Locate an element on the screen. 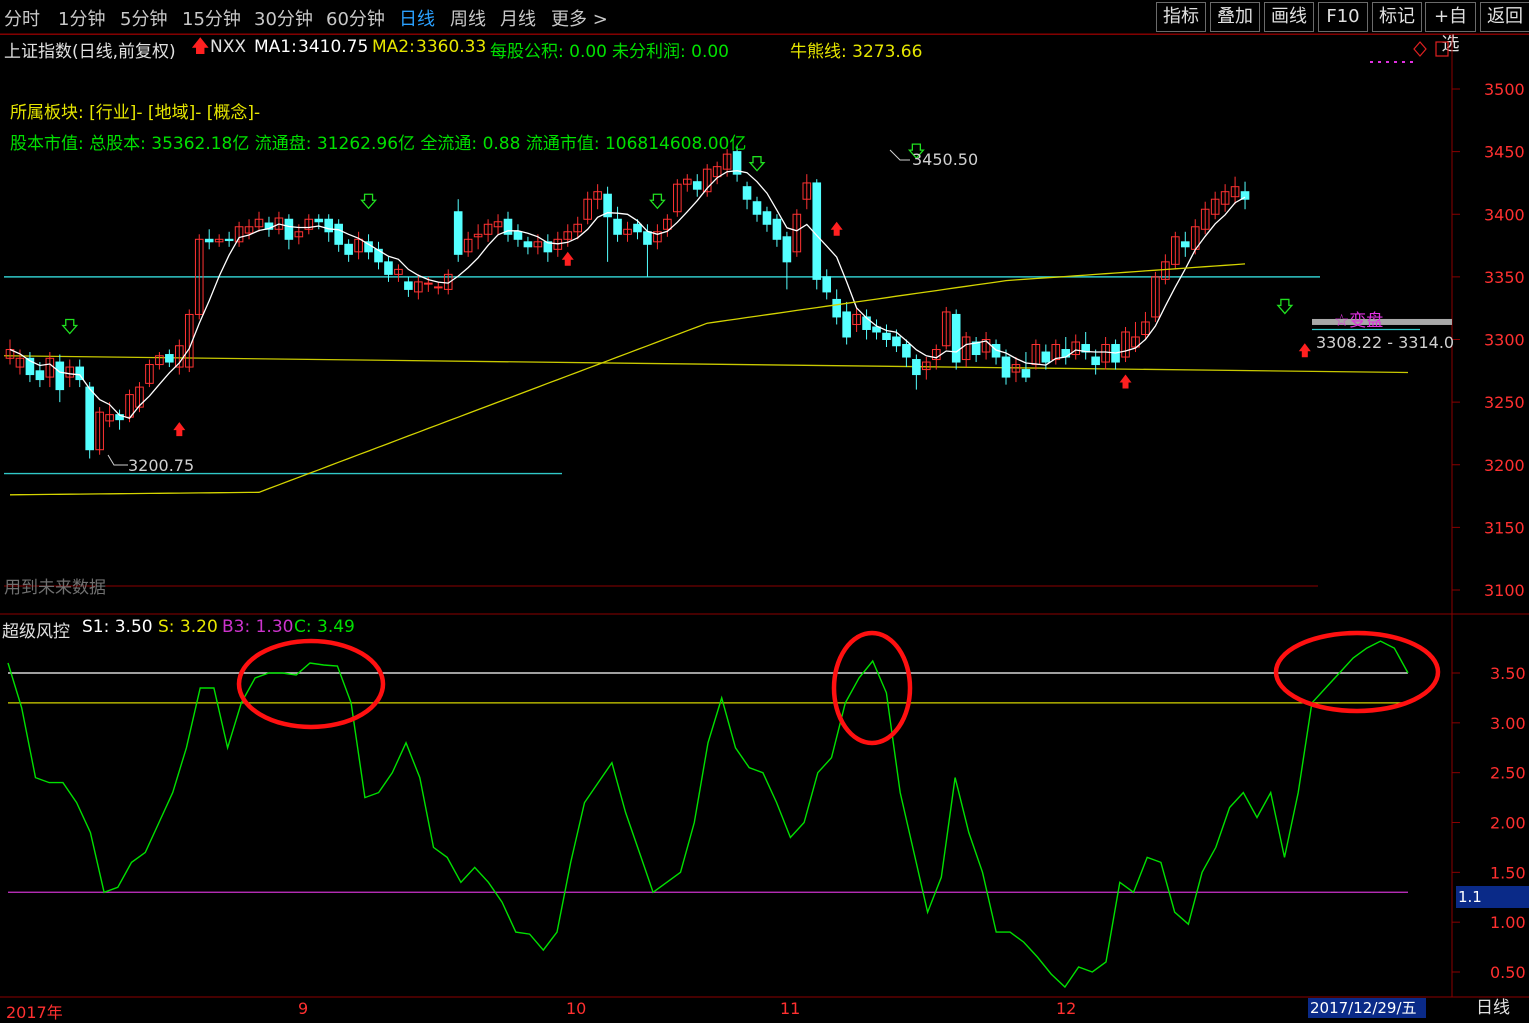  low-pointer is located at coordinates (117, 460).